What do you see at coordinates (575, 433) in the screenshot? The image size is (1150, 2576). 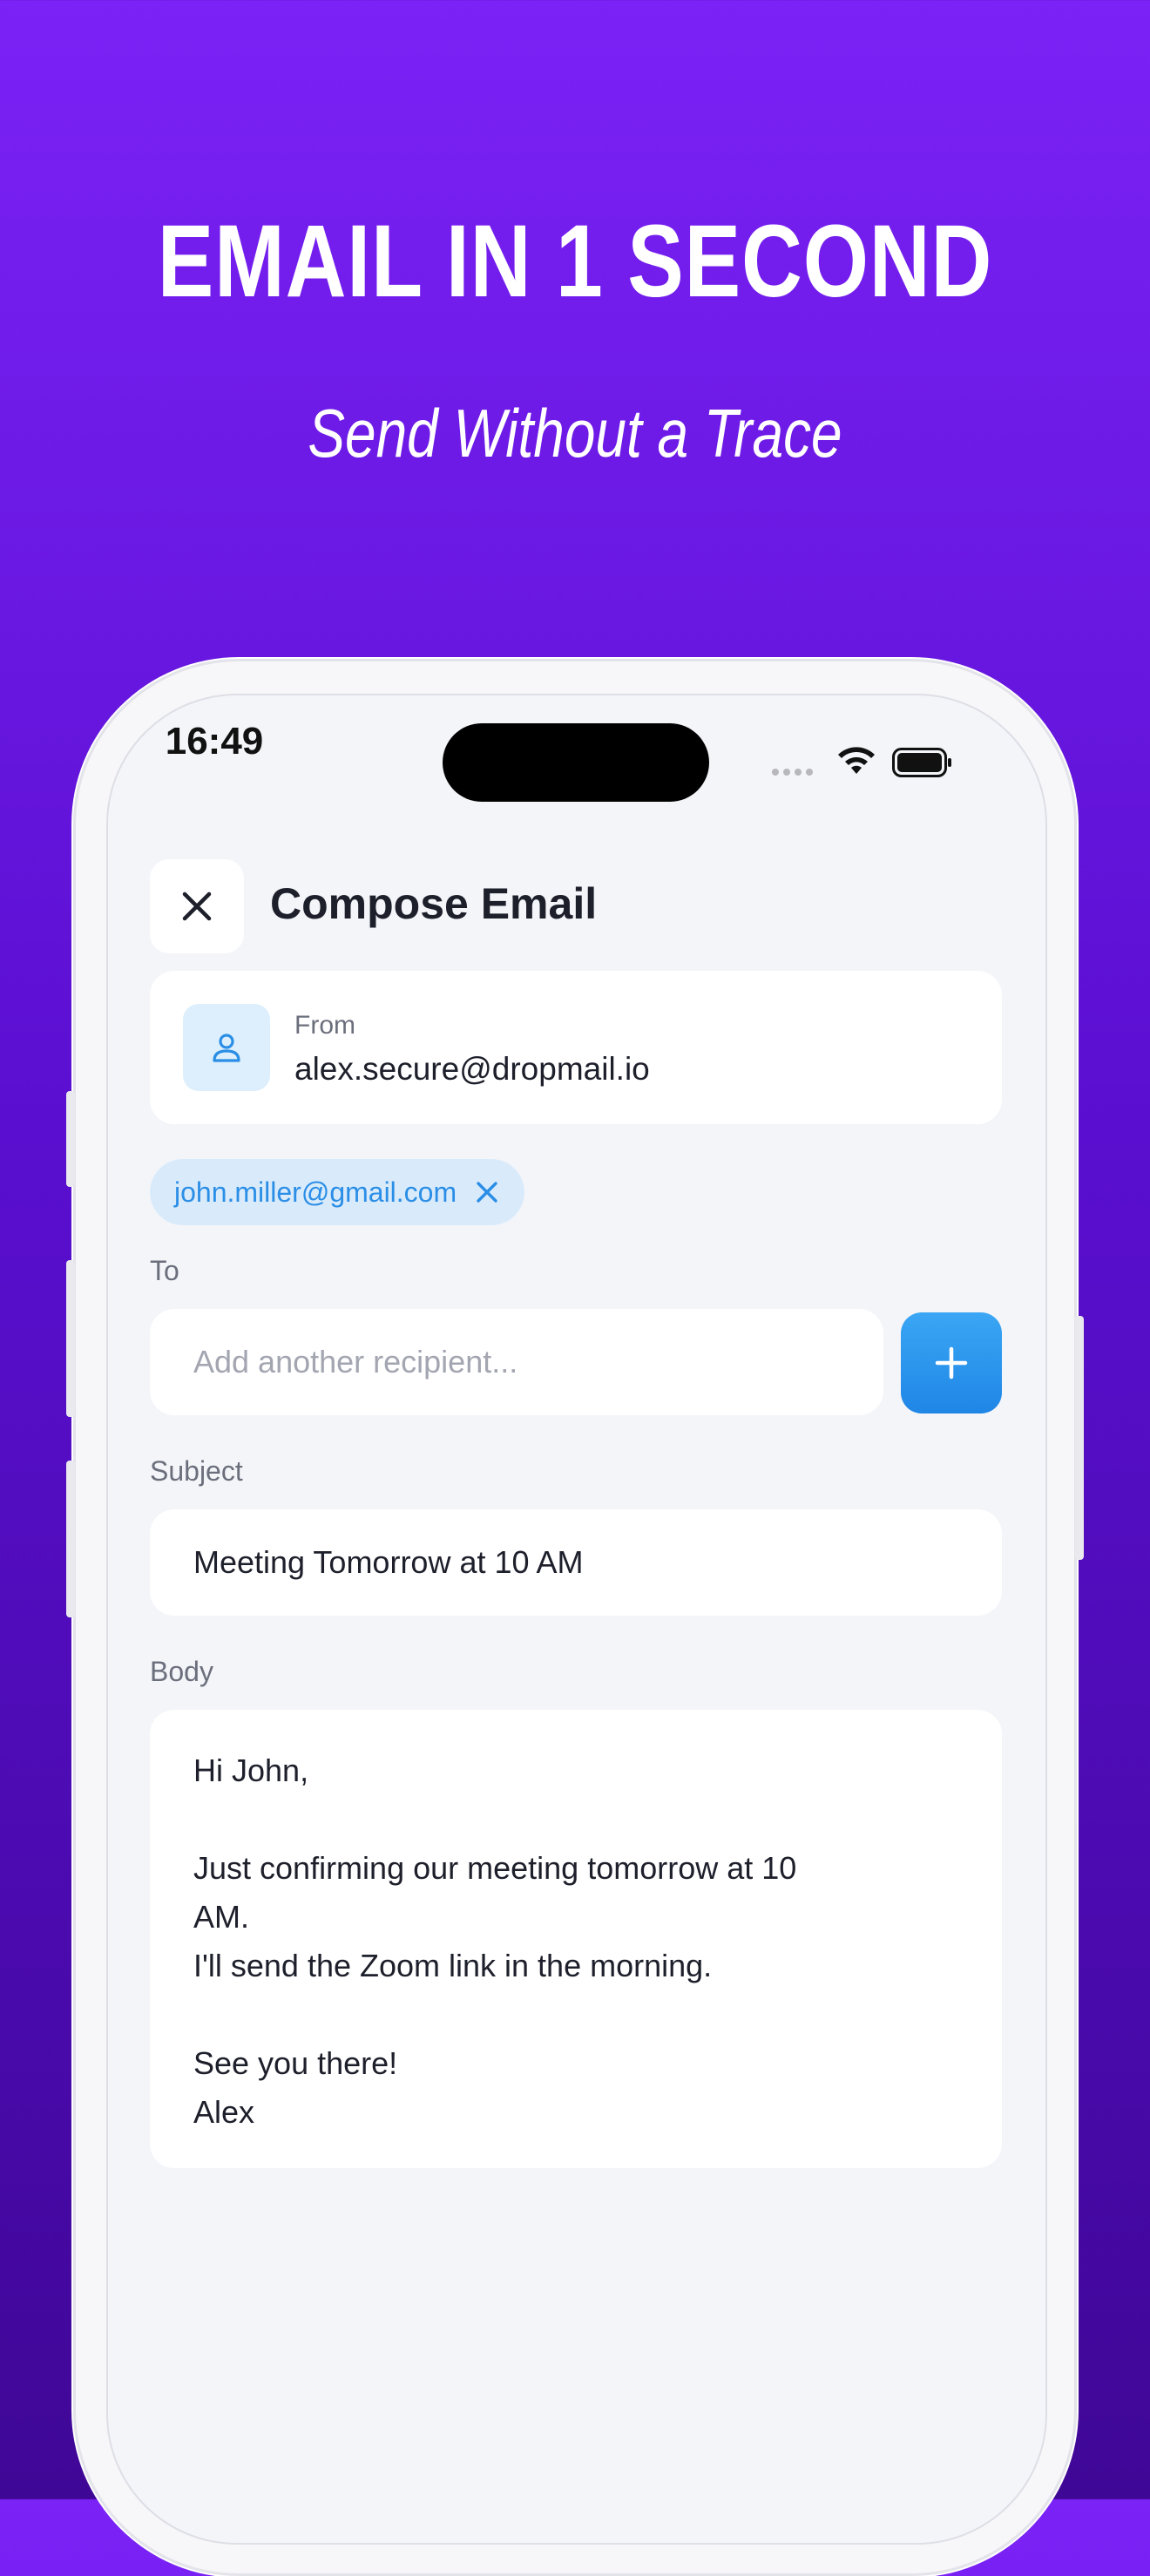 I see `promo-subheadline: Send Without a Trace` at bounding box center [575, 433].